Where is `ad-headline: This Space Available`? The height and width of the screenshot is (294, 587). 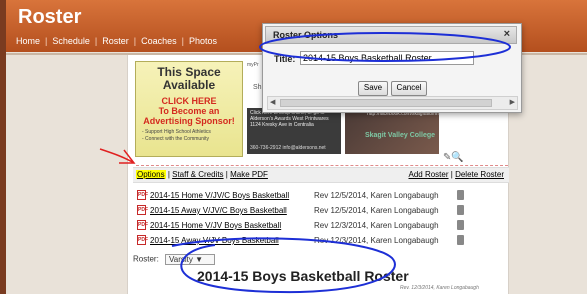 ad-headline: This Space Available is located at coordinates (189, 79).